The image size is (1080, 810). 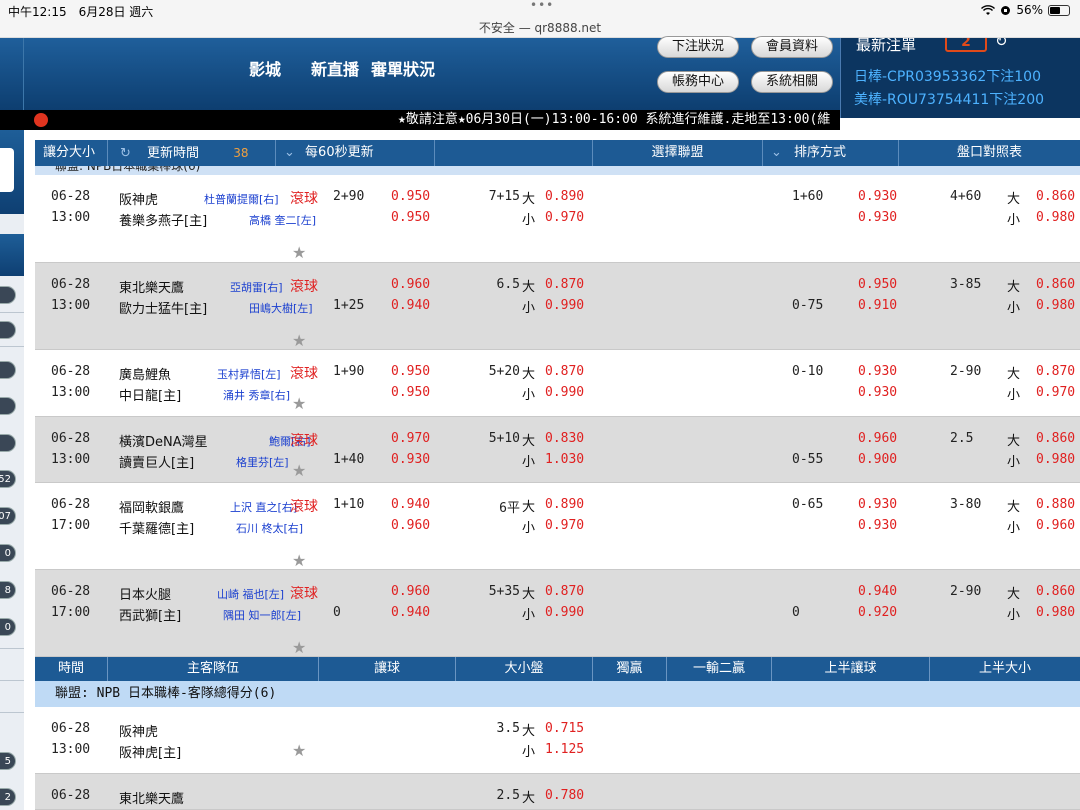 I want to click on latest-order-1: 日棒-CPR03953362下注100, so click(x=947, y=76).